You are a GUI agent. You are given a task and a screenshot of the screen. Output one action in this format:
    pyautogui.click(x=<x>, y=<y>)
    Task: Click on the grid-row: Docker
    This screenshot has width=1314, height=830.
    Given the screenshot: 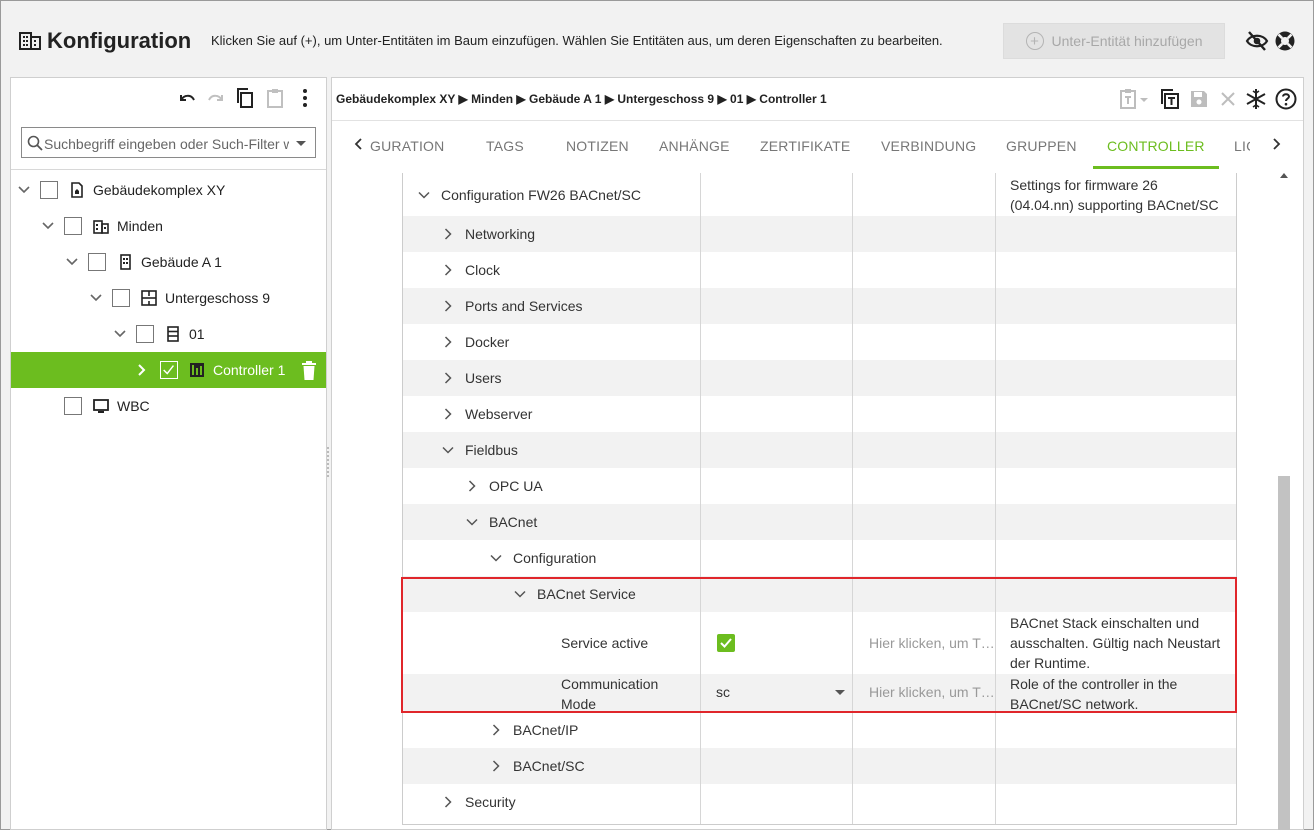 What is the action you would take?
    pyautogui.click(x=819, y=342)
    